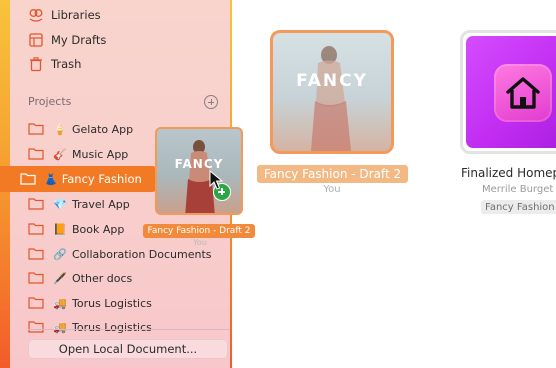  I want to click on sidebar-item-libraries: Libraries, so click(64, 15).